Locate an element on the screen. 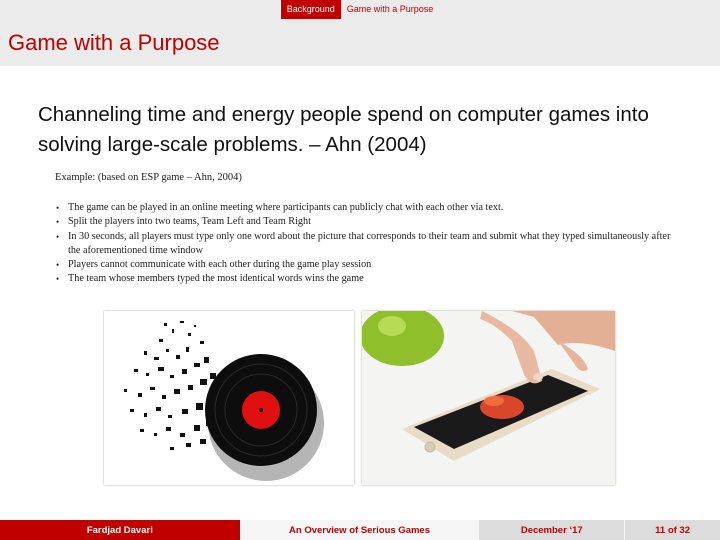 Image resolution: width=720 pixels, height=540 pixels. smartphone-image is located at coordinates (487, 395).